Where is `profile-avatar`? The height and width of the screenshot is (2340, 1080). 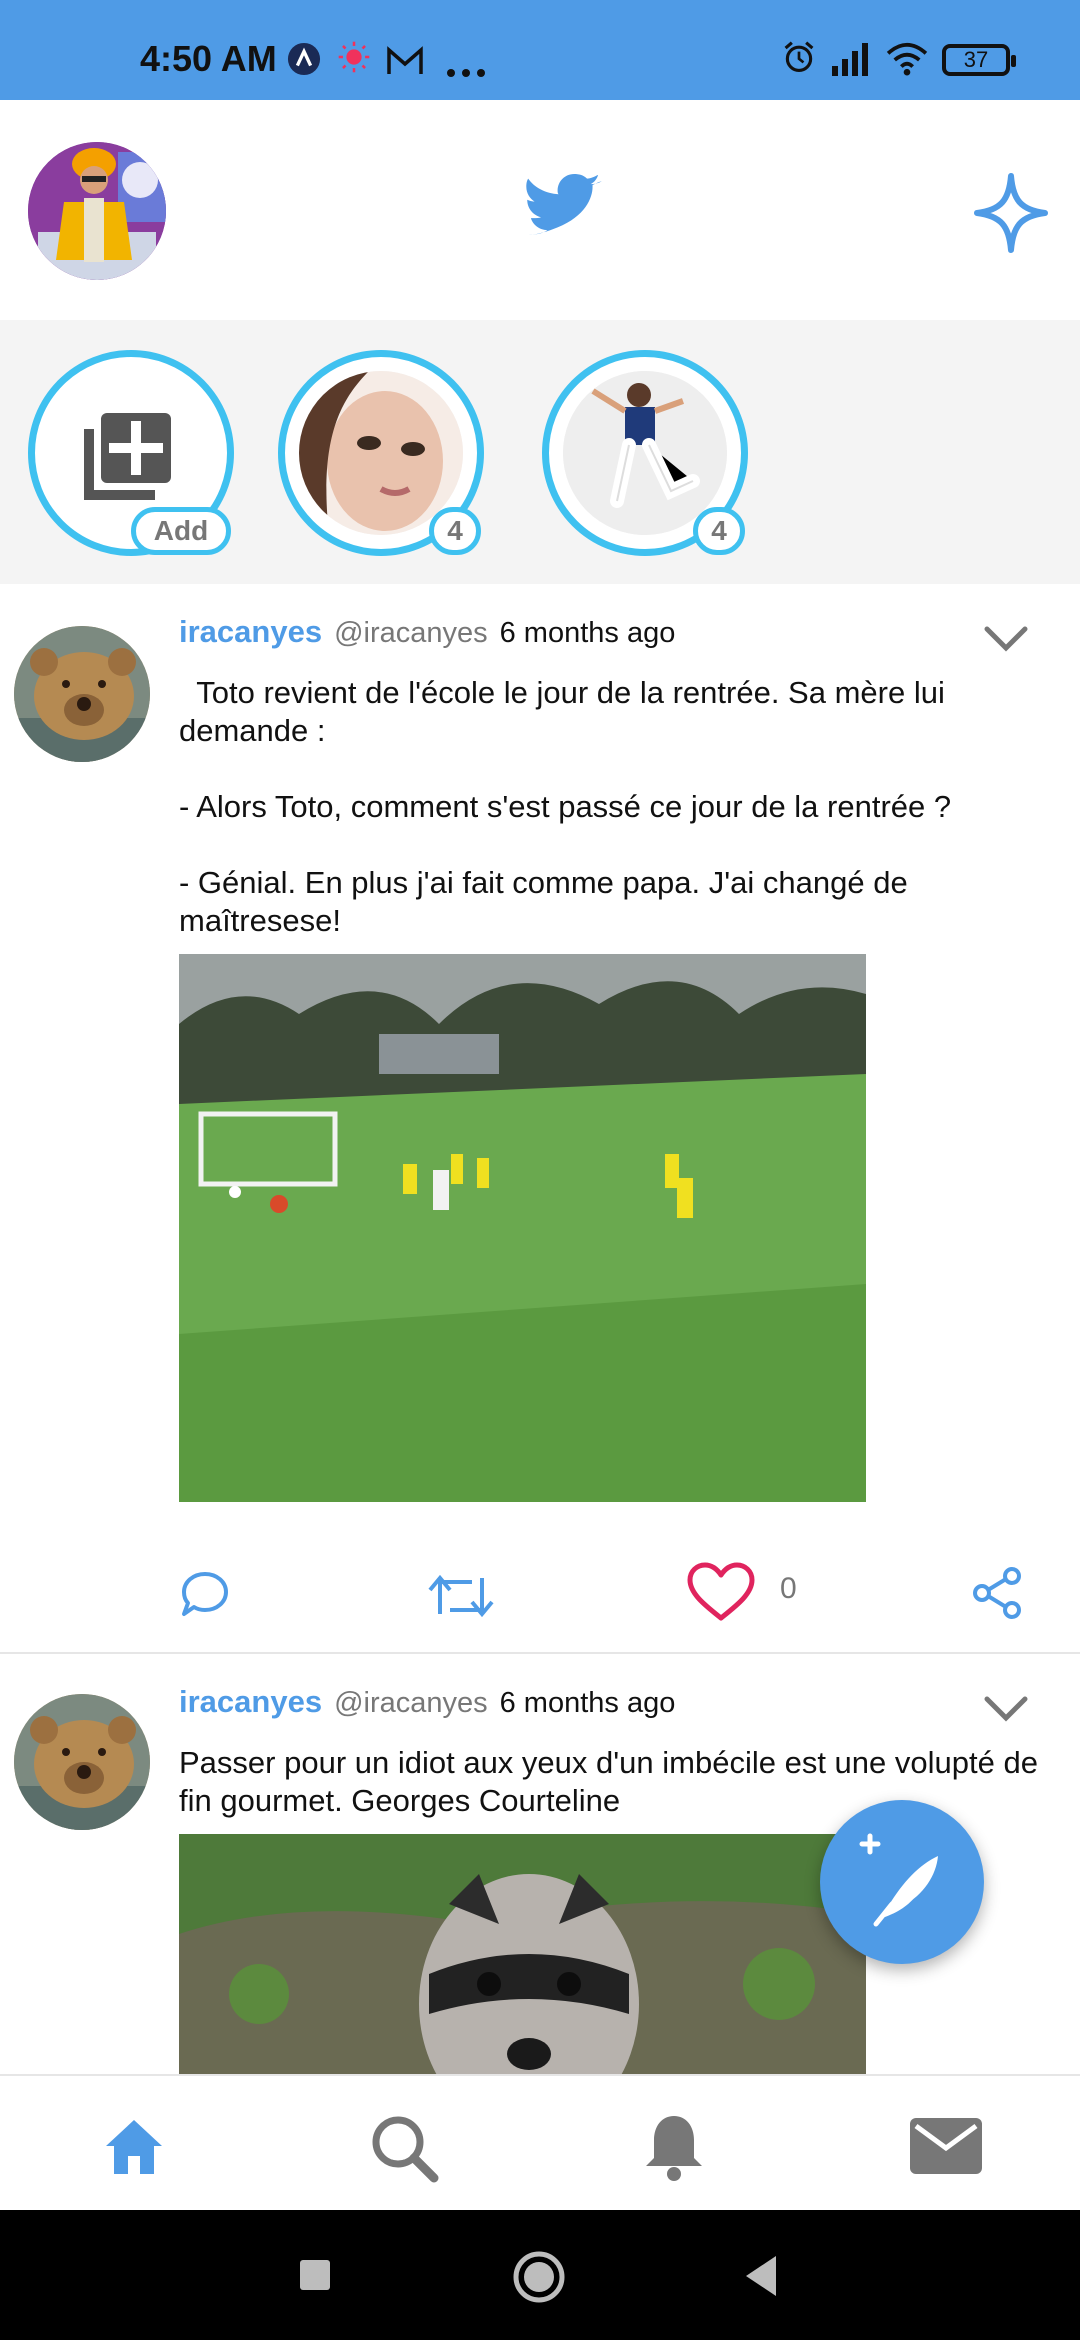
profile-avatar is located at coordinates (97, 211).